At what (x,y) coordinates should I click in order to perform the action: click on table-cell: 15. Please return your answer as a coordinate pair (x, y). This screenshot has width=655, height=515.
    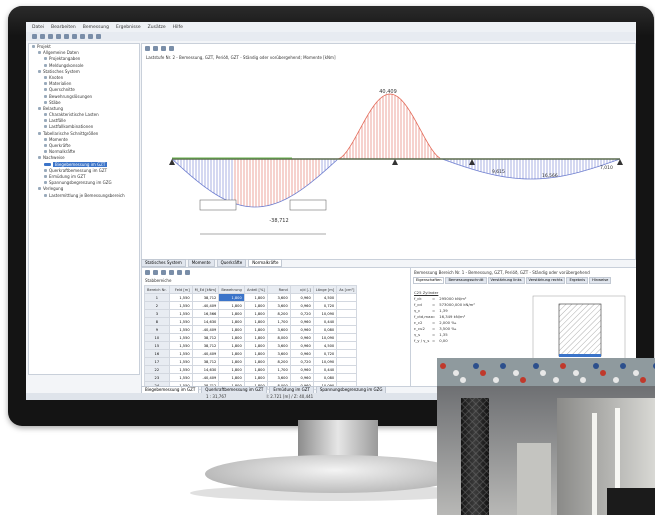
    Looking at the image, I should click on (157, 345).